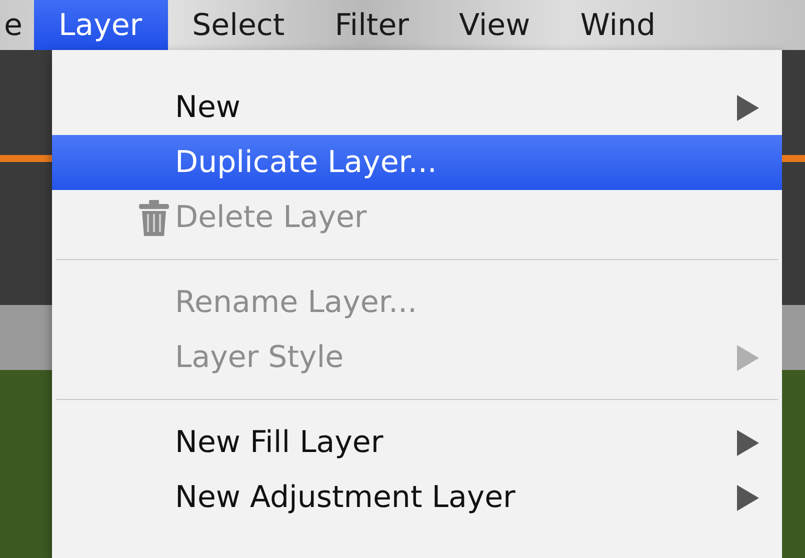  Describe the element at coordinates (239, 25) in the screenshot. I see `menu-bar-item: Select` at that location.